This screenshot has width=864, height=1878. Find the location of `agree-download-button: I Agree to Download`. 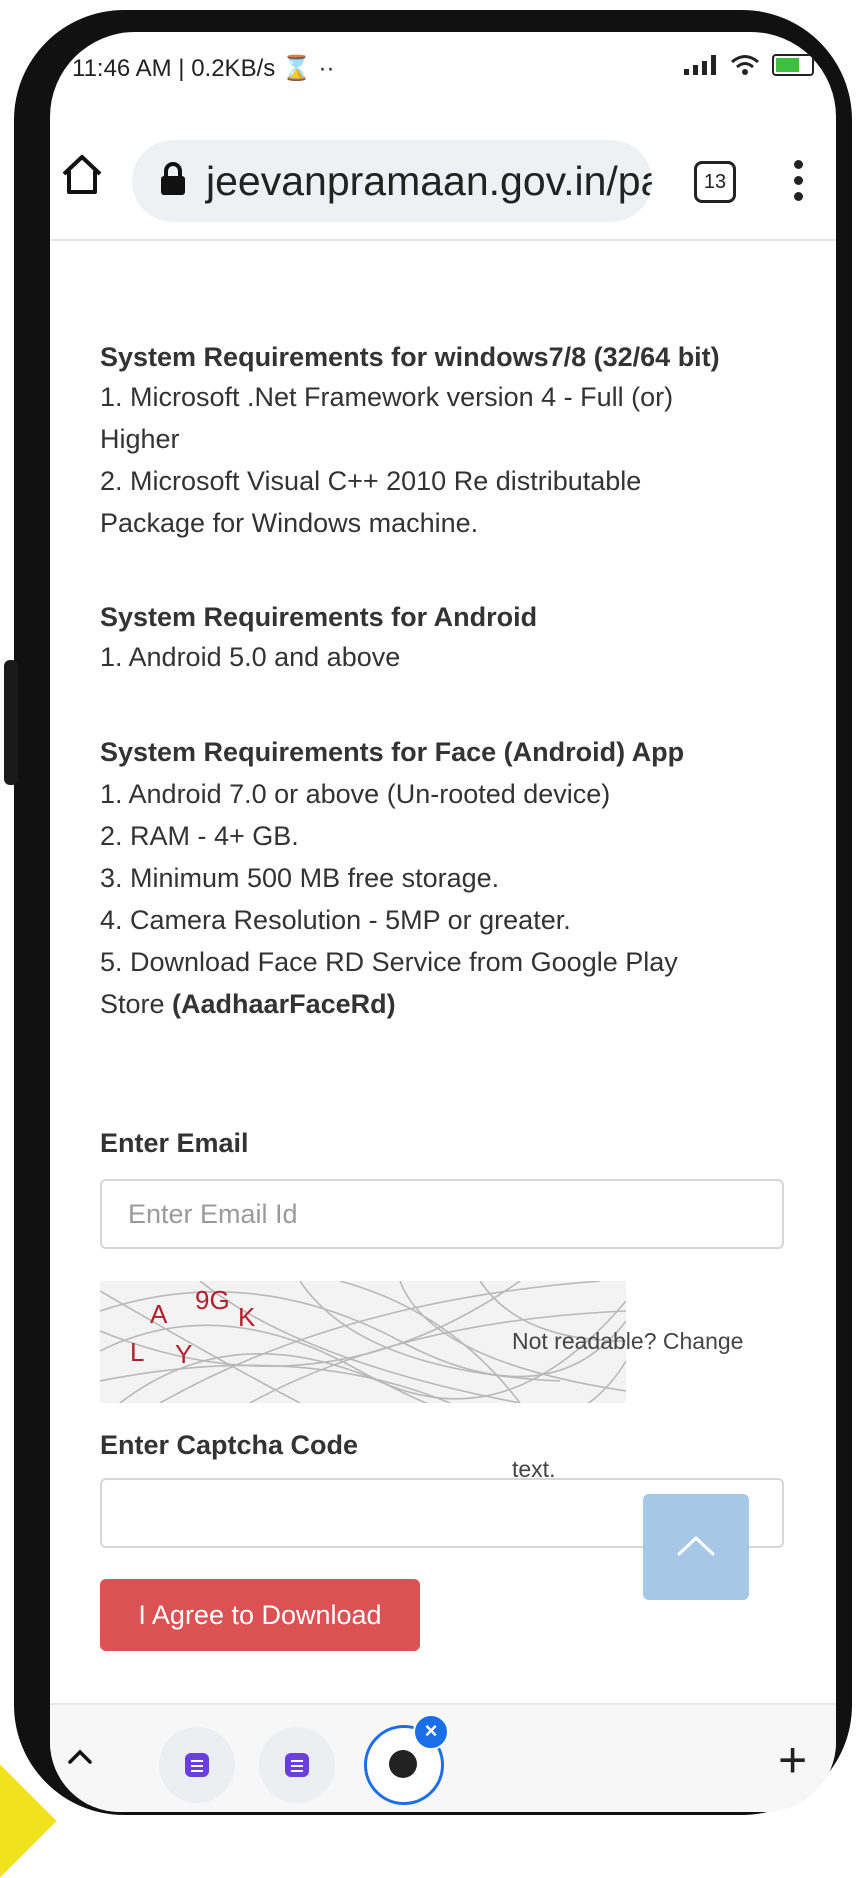

agree-download-button: I Agree to Download is located at coordinates (260, 1615).